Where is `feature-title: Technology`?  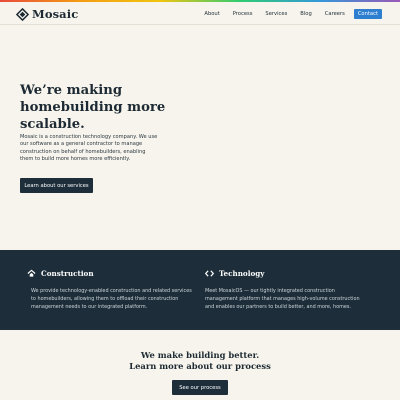 feature-title: Technology is located at coordinates (242, 273).